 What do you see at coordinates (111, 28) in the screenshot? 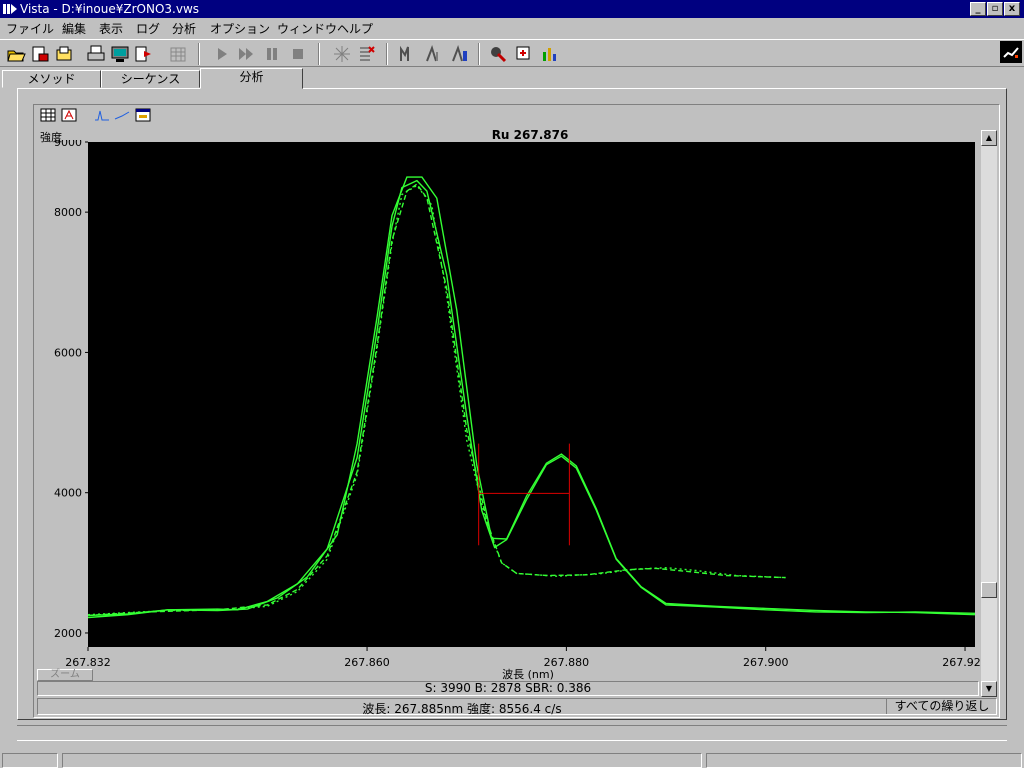
I see `menu-view: 表示` at bounding box center [111, 28].